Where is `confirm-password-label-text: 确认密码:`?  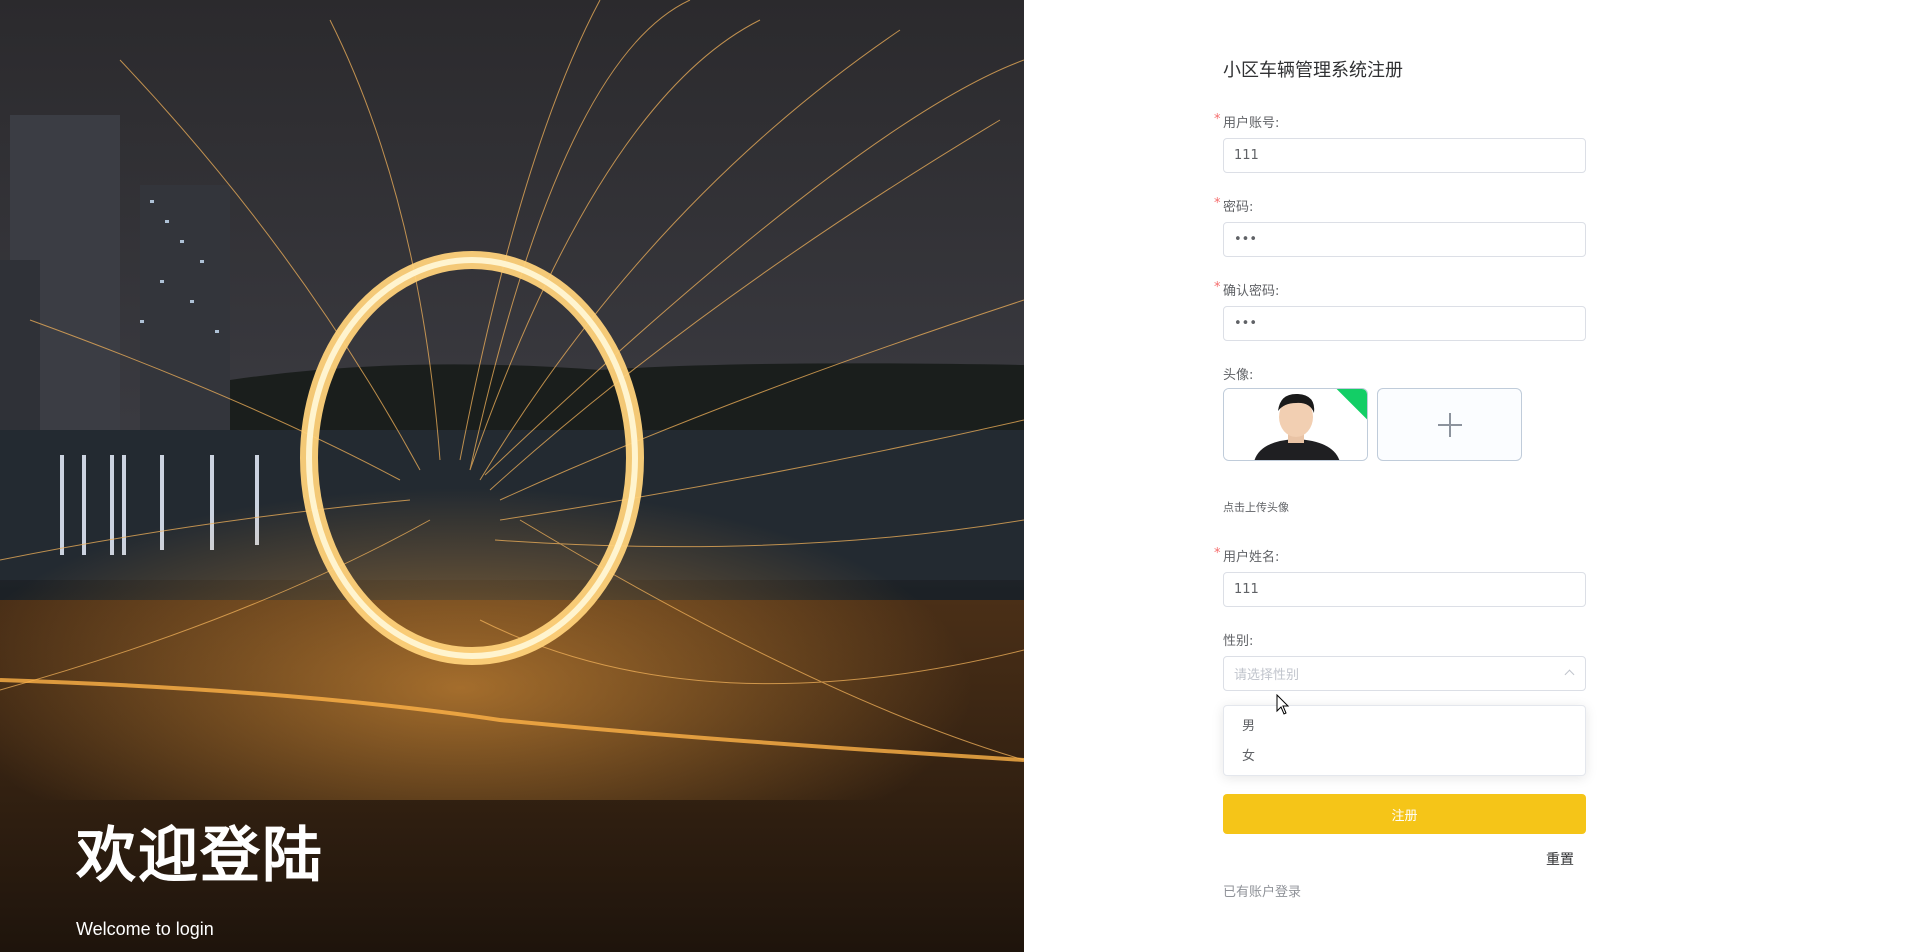
confirm-password-label-text: 确认密码: is located at coordinates (1251, 291).